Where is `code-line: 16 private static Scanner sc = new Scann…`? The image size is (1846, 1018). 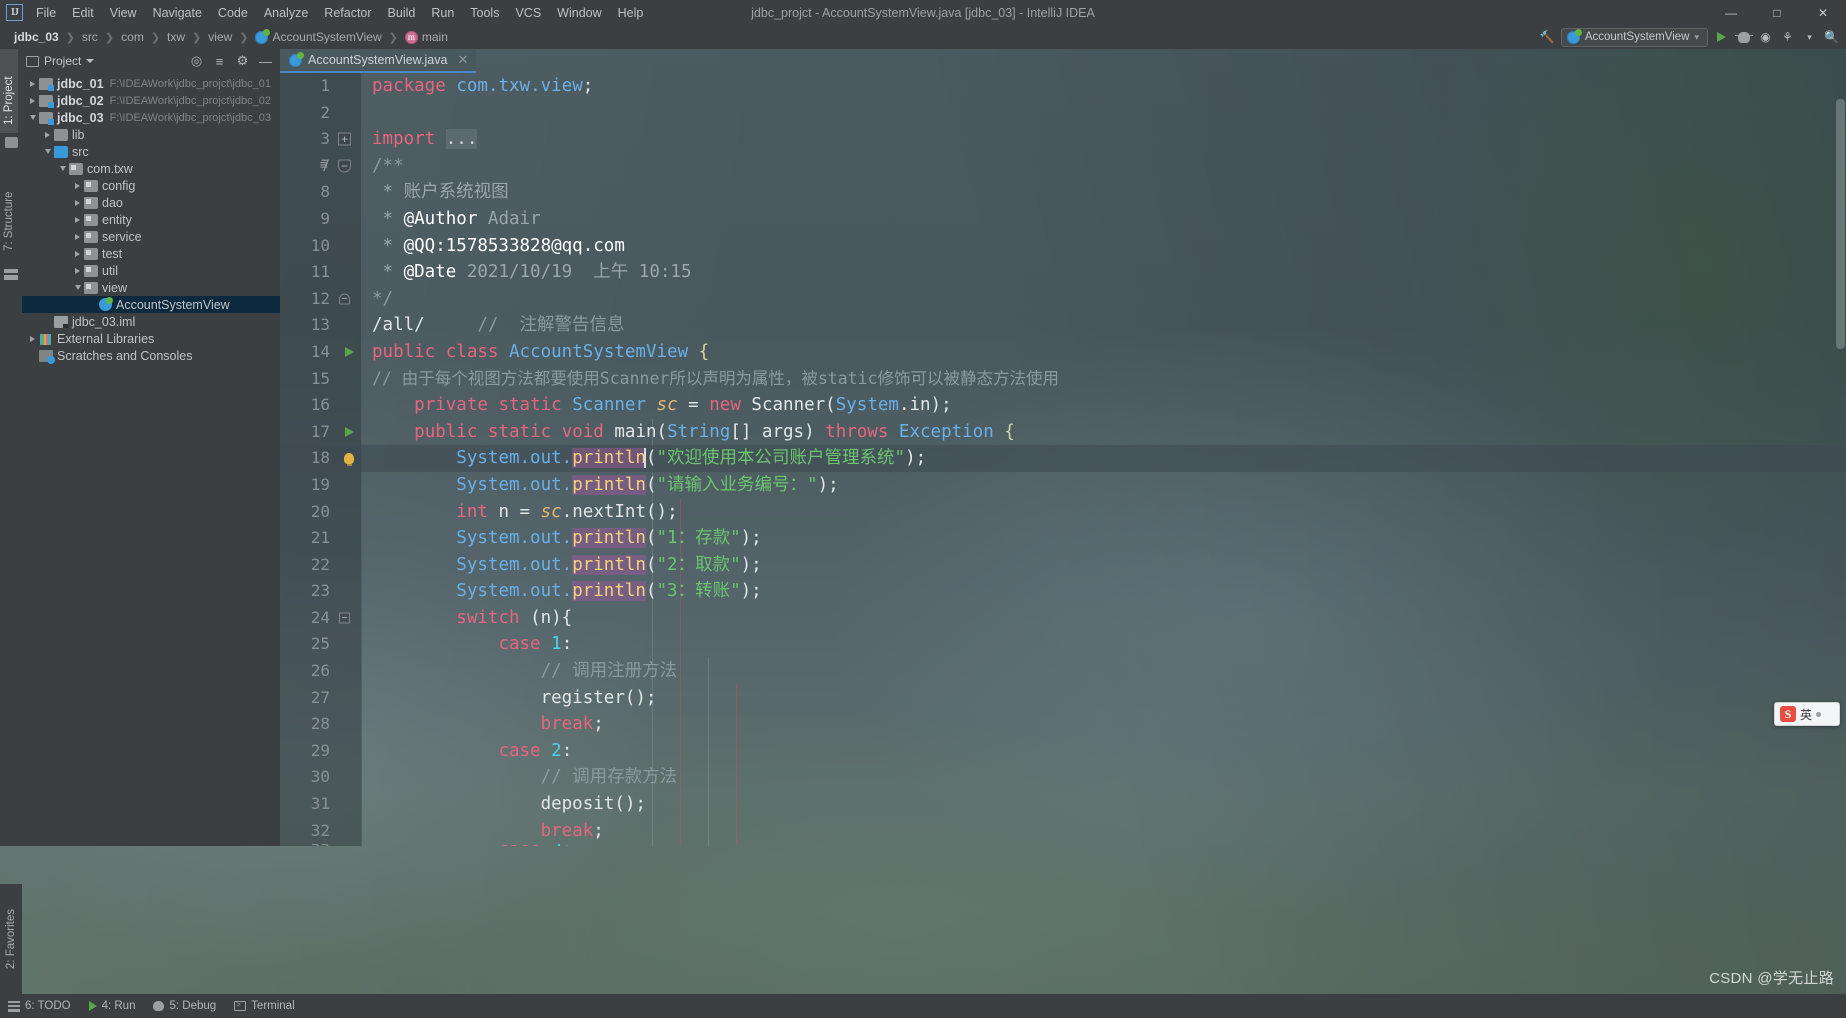 code-line: 16 private static Scanner sc = new Scann… is located at coordinates (1063, 405).